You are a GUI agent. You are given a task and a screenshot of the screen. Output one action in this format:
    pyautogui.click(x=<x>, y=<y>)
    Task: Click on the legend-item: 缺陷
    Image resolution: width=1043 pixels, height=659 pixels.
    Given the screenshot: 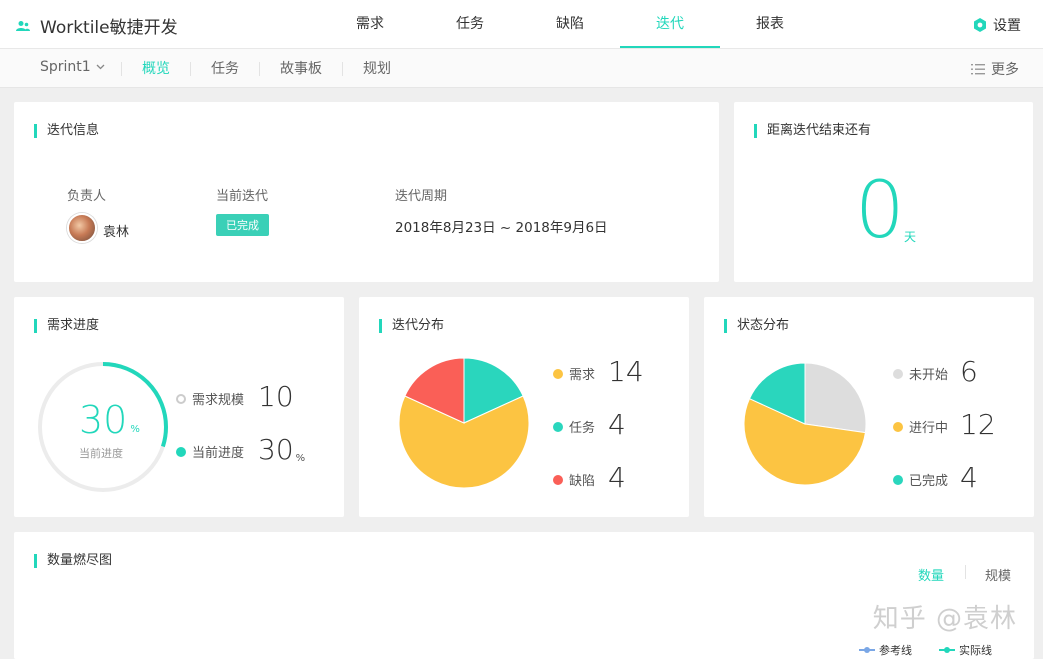 What is the action you would take?
    pyautogui.click(x=574, y=479)
    